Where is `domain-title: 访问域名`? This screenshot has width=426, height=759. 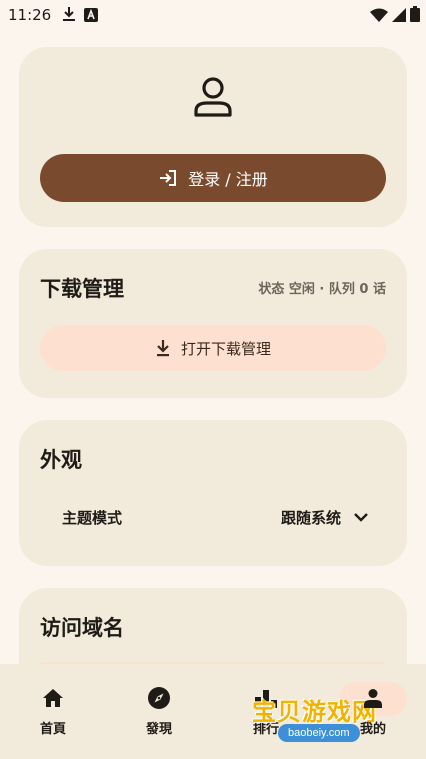
domain-title: 访问域名 is located at coordinates (82, 628).